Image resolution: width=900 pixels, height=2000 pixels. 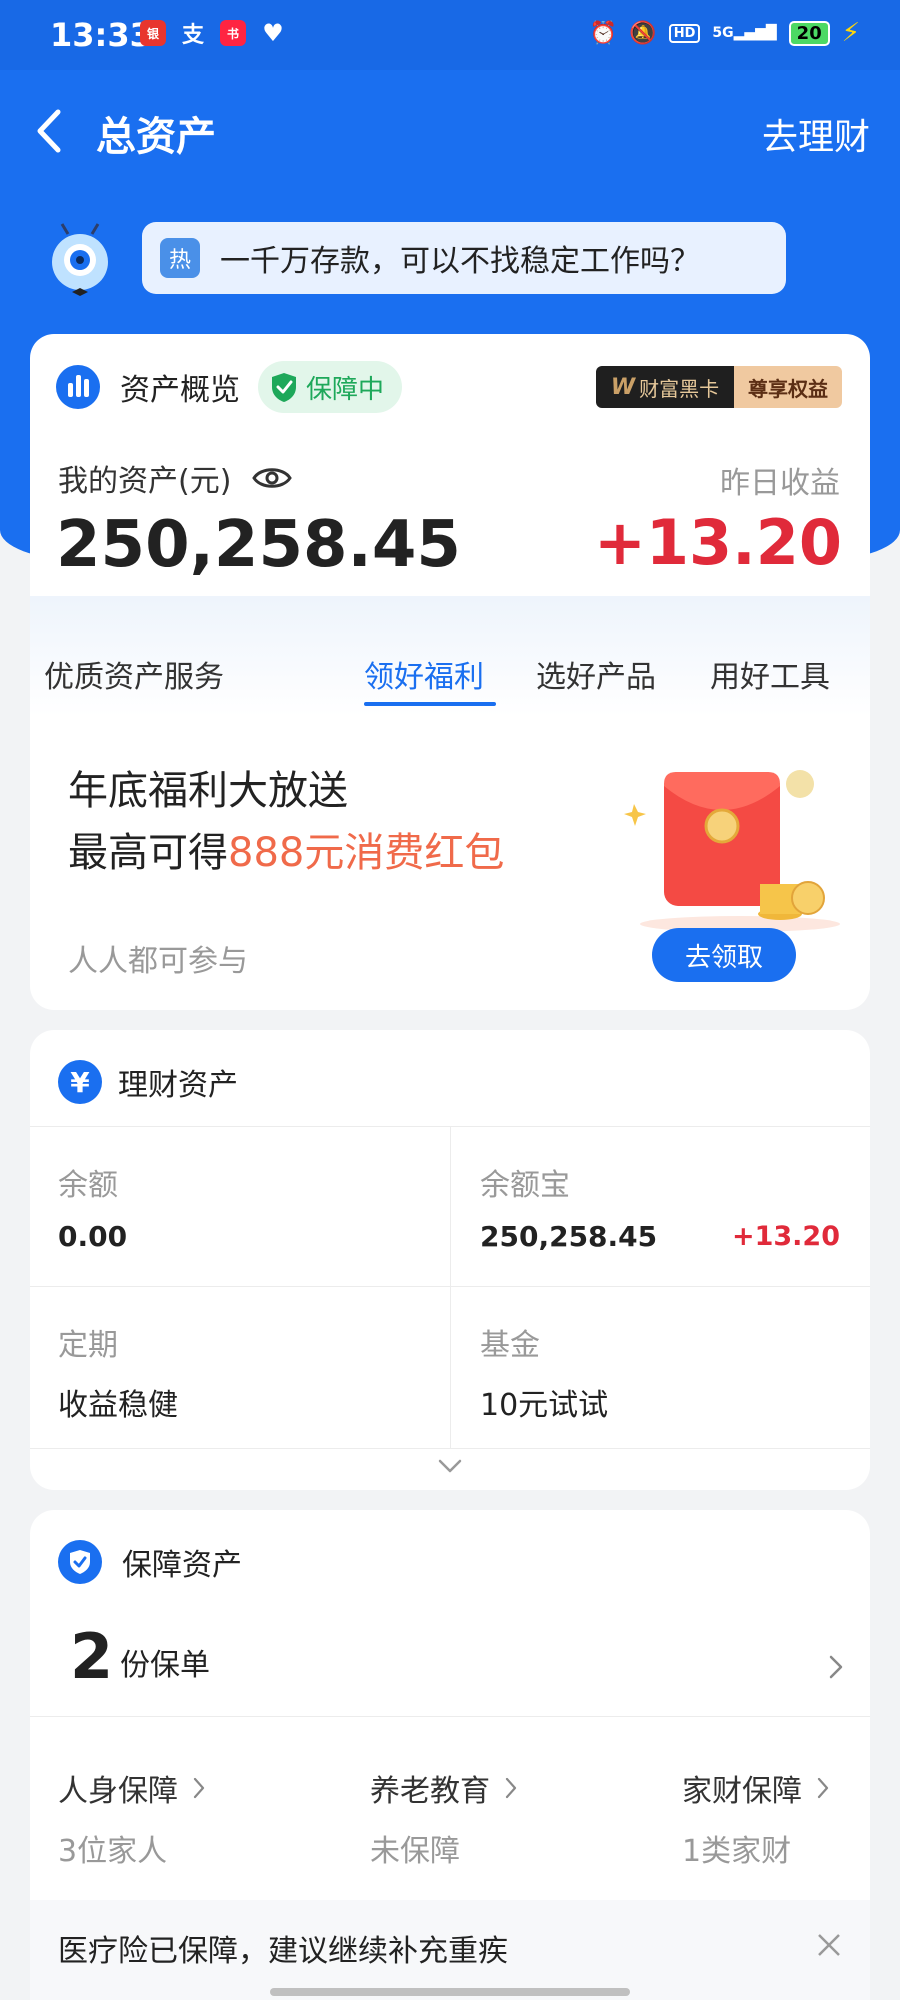 What do you see at coordinates (113, 1851) in the screenshot?
I see `personal-protection-sub: 3位家人` at bounding box center [113, 1851].